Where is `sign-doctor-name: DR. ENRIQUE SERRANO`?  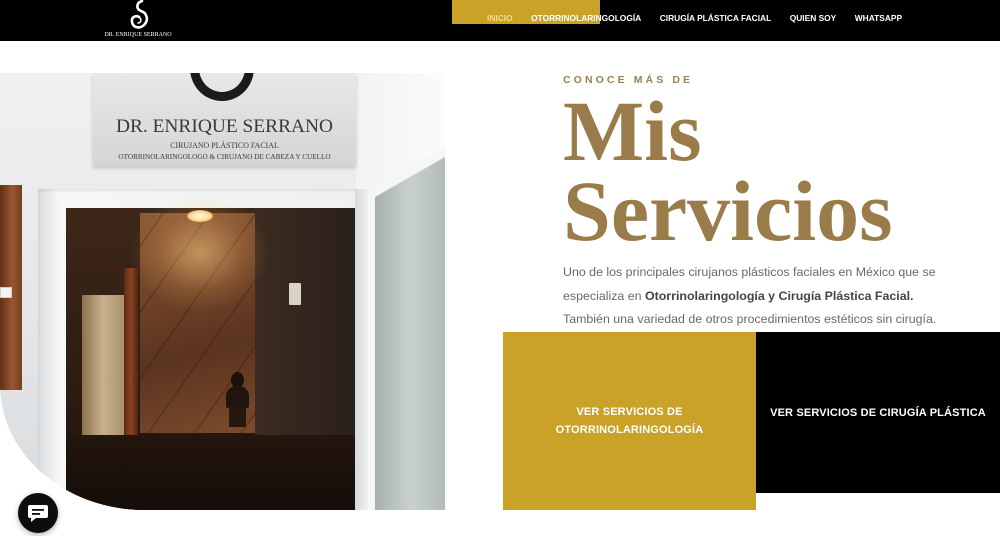
sign-doctor-name: DR. ENRIQUE SERRANO is located at coordinates (224, 126).